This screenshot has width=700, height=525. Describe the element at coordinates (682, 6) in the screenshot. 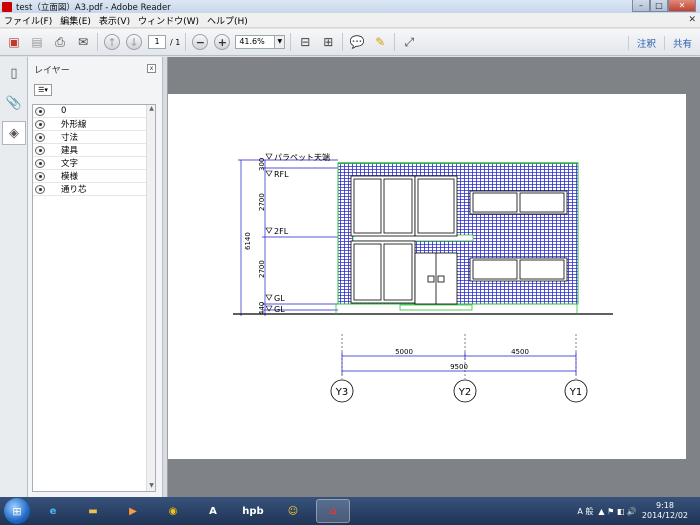

I see `close-button: ✕` at that location.